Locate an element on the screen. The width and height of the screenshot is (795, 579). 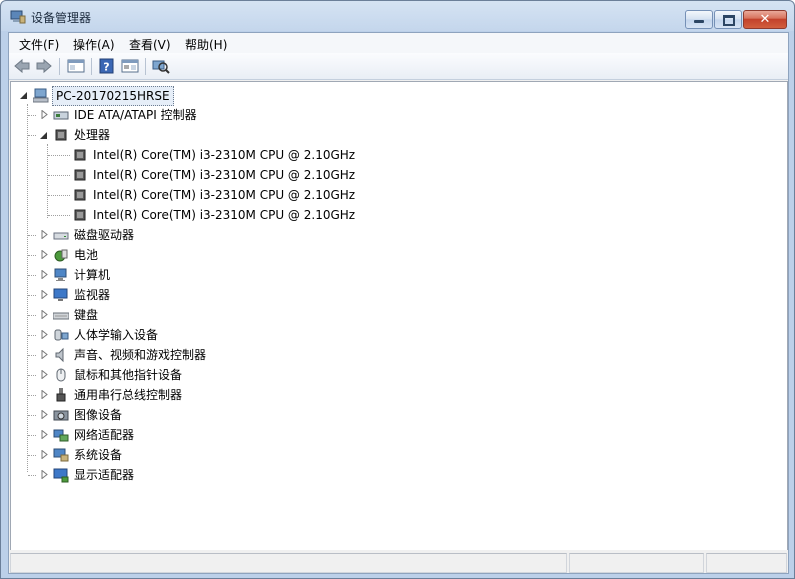
tree-category-node: 监视器 is located at coordinates (176, 295).